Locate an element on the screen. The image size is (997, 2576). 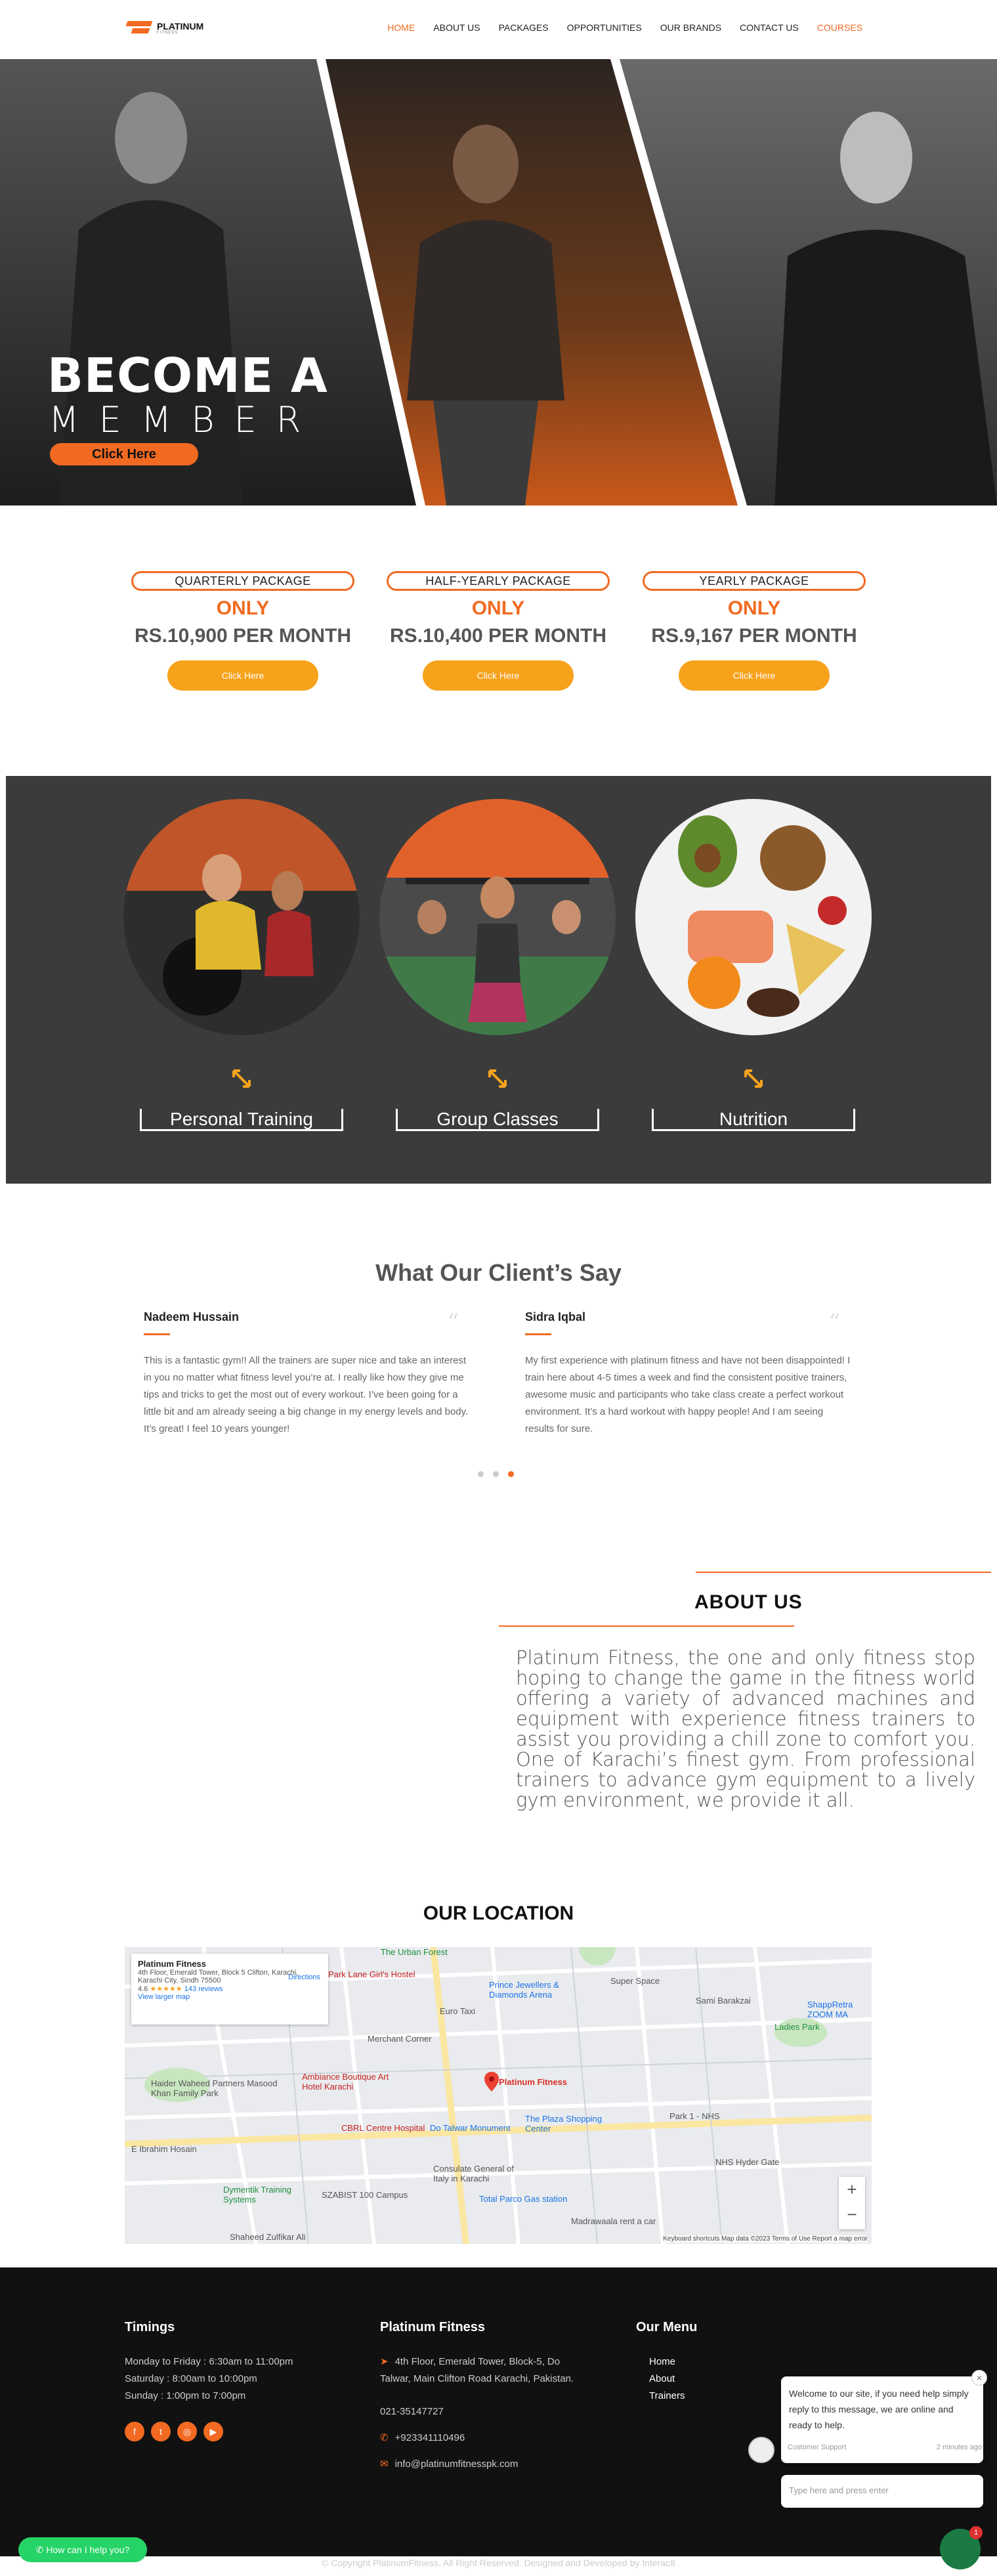
about-title: ABOUT US is located at coordinates (749, 1602).